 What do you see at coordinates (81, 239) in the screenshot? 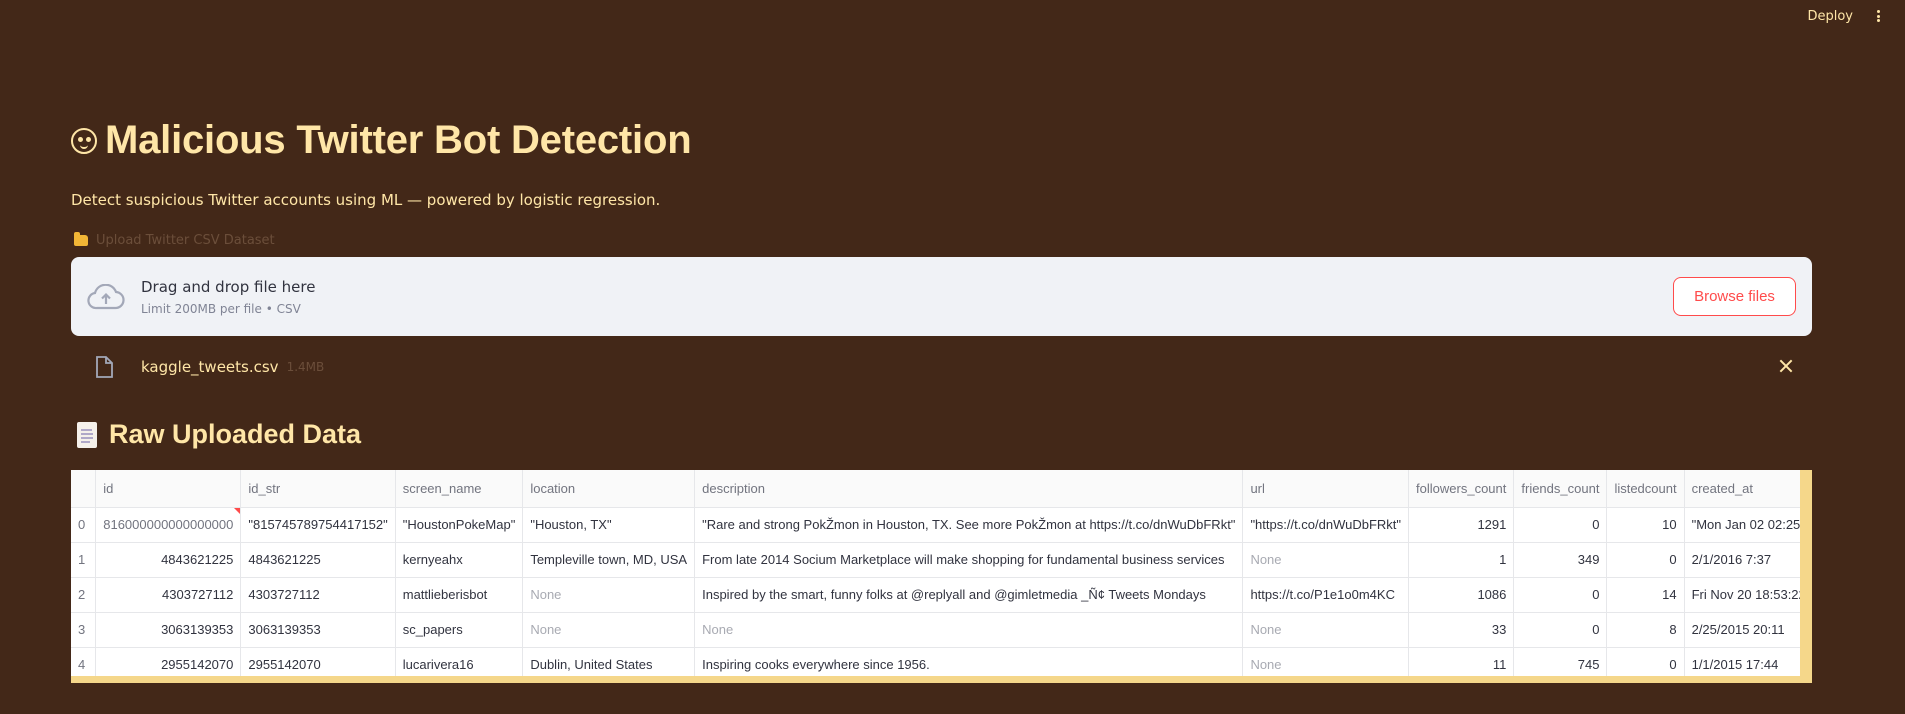
I see `folder-icon` at bounding box center [81, 239].